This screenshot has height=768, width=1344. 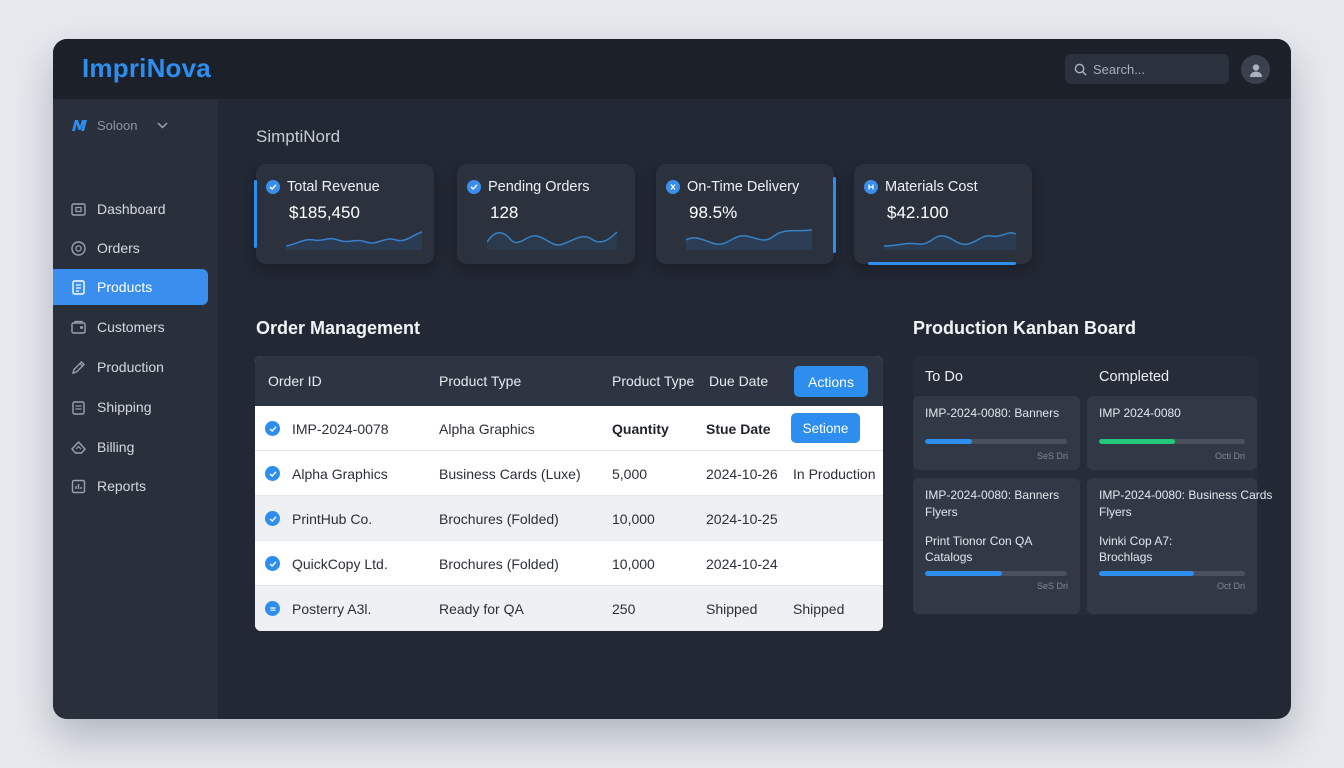 What do you see at coordinates (118, 248) in the screenshot?
I see `sidebar-item-label: Orders` at bounding box center [118, 248].